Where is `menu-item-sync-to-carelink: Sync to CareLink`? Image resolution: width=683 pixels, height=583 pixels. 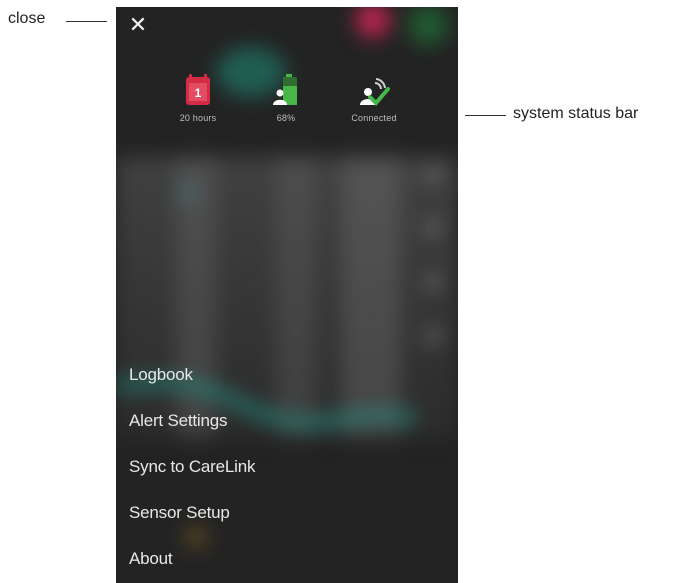
menu-item-sync-to-carelink: Sync to CareLink is located at coordinates (284, 477).